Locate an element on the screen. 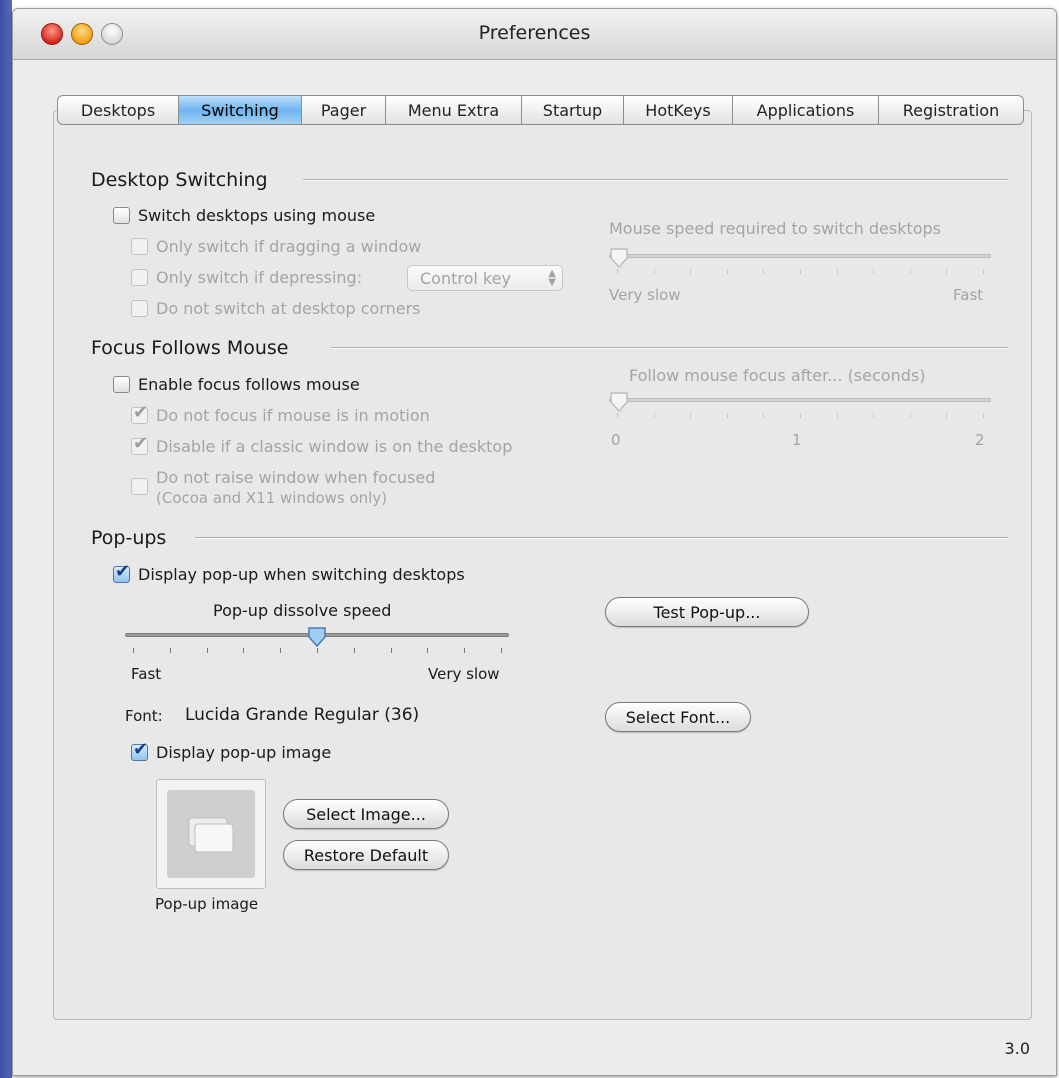  display-popup-row: Display pop-up when switching desktops is located at coordinates (289, 572).